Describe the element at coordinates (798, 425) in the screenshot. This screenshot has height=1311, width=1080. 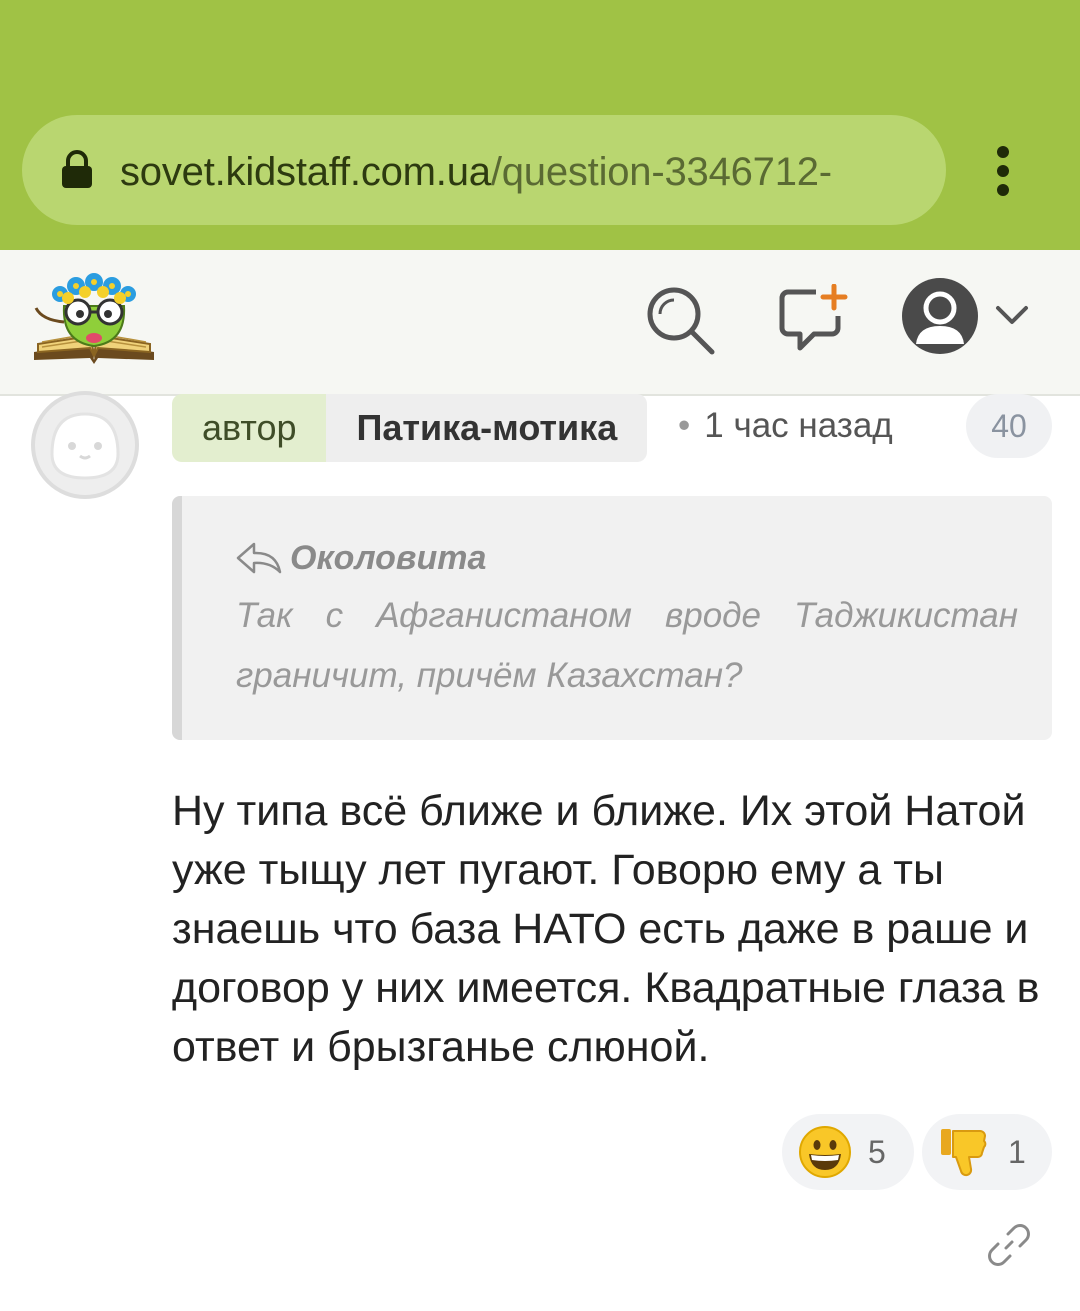
I see `post-time: 1 час назад` at that location.